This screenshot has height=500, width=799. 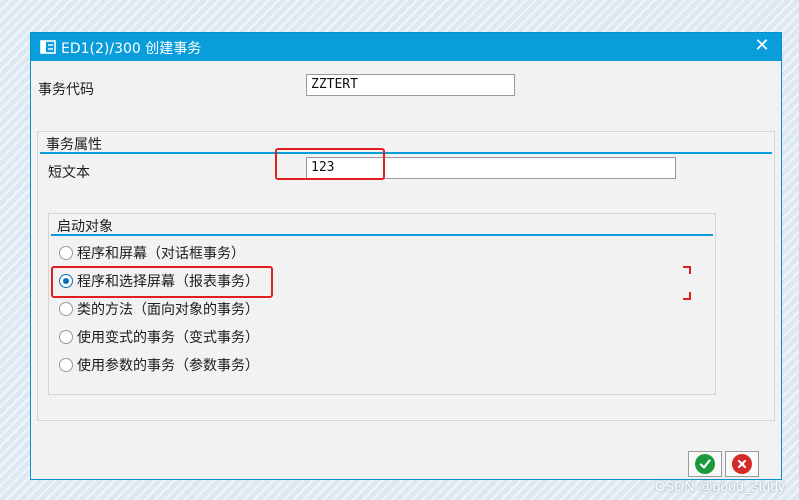 What do you see at coordinates (687, 296) in the screenshot?
I see `corner-mark-bottom` at bounding box center [687, 296].